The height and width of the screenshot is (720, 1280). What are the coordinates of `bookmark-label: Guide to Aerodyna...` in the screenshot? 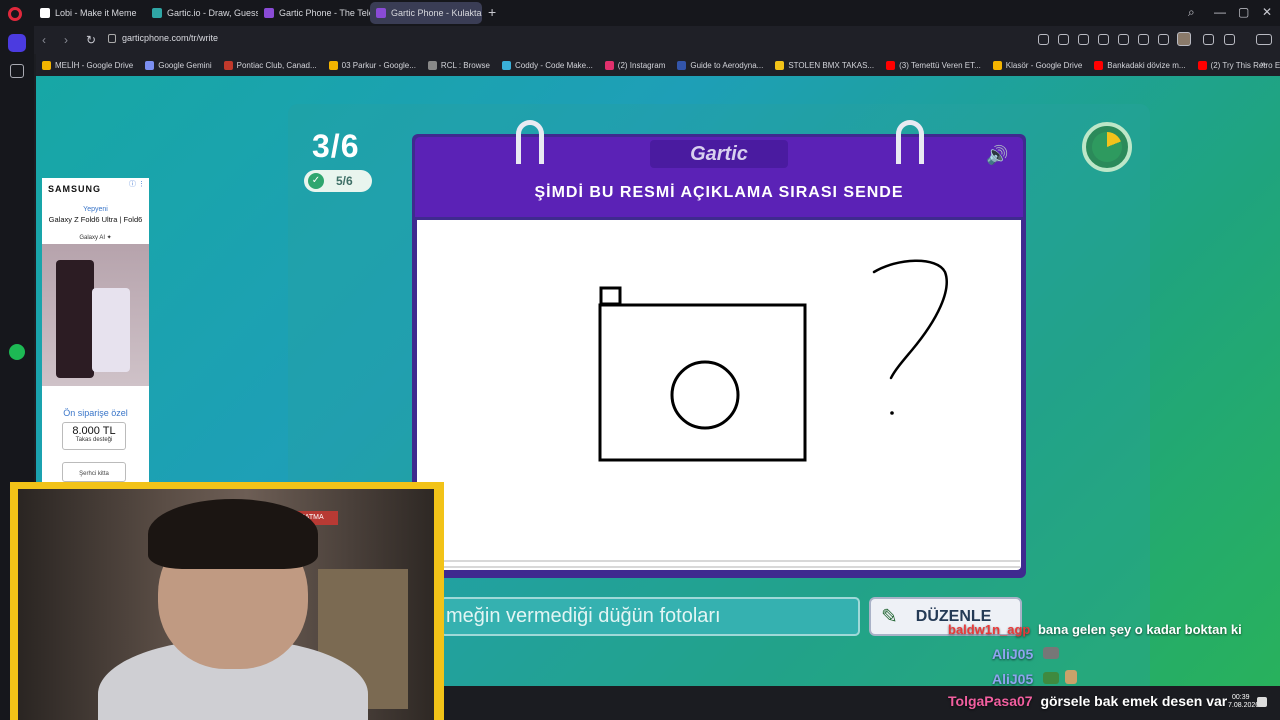 It's located at (727, 65).